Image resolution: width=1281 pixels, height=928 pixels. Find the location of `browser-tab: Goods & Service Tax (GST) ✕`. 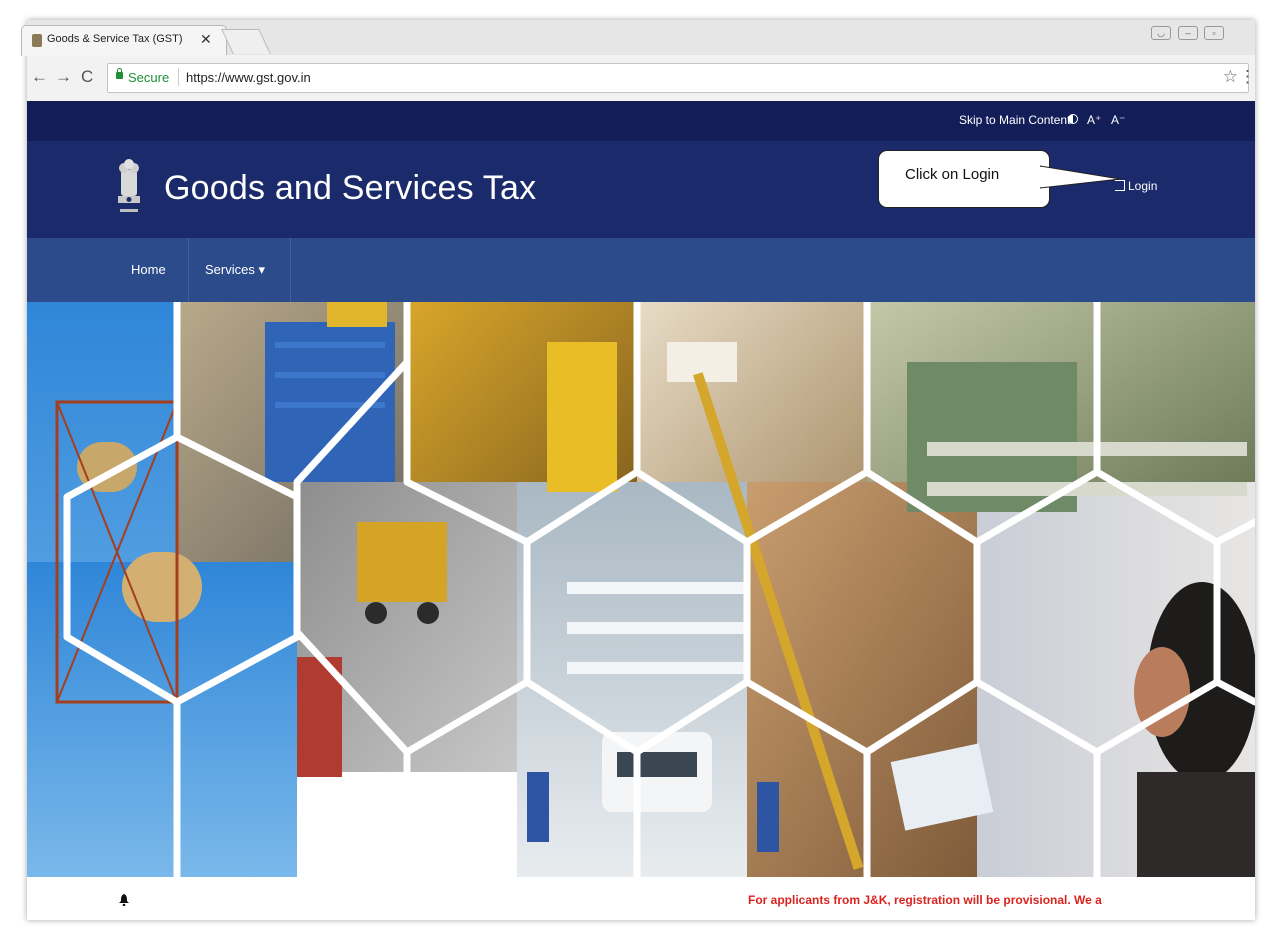

browser-tab: Goods & Service Tax (GST) ✕ is located at coordinates (124, 40).